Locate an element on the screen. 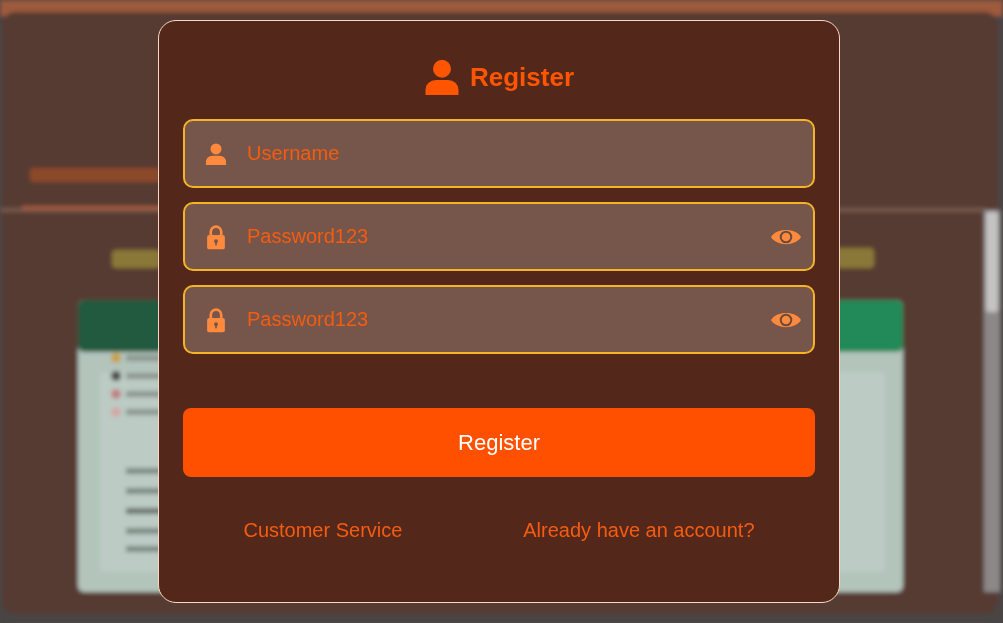 Image resolution: width=1003 pixels, height=623 pixels. password-field: Password123 is located at coordinates (499, 319).